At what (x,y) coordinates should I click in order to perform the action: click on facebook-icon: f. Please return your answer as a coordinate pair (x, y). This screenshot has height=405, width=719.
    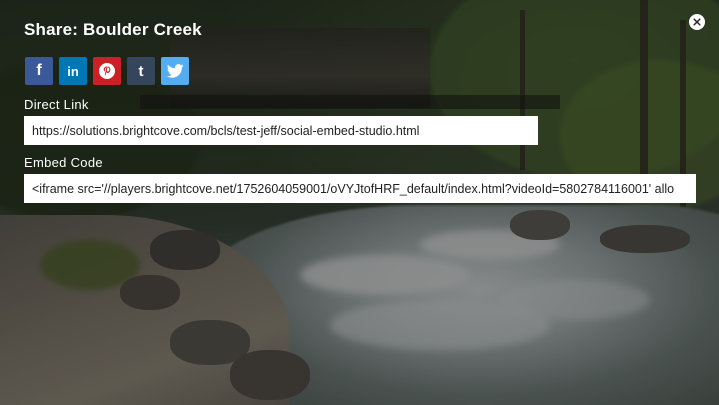
    Looking at the image, I should click on (39, 70).